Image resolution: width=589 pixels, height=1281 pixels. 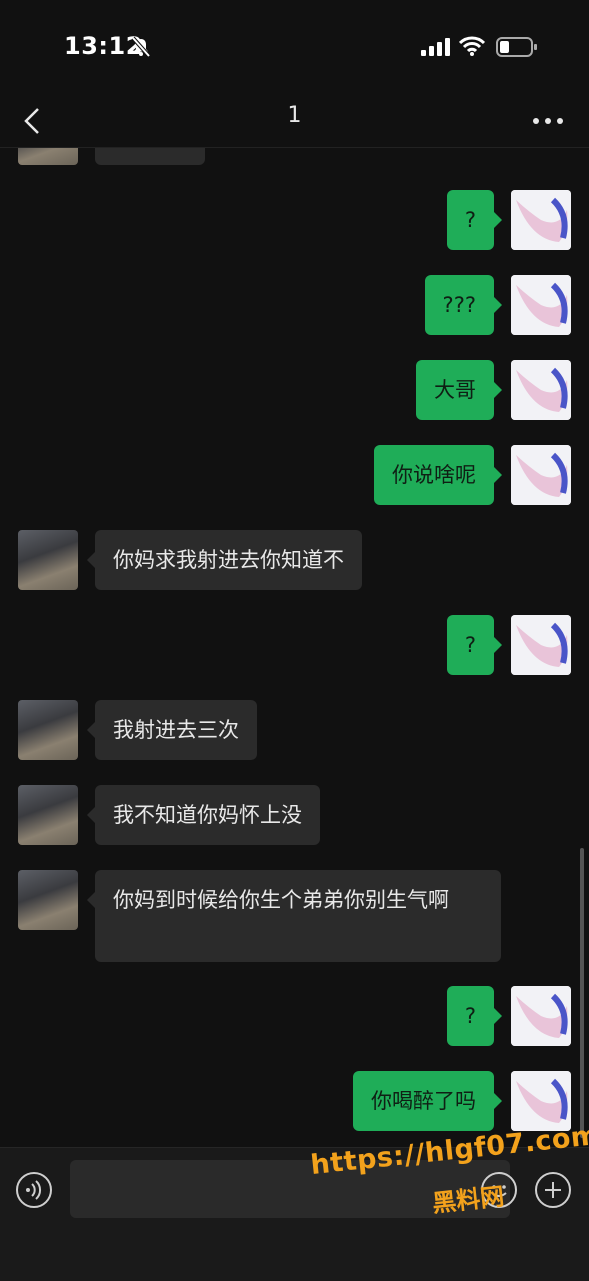 I want to click on battery-icon, so click(x=516, y=47).